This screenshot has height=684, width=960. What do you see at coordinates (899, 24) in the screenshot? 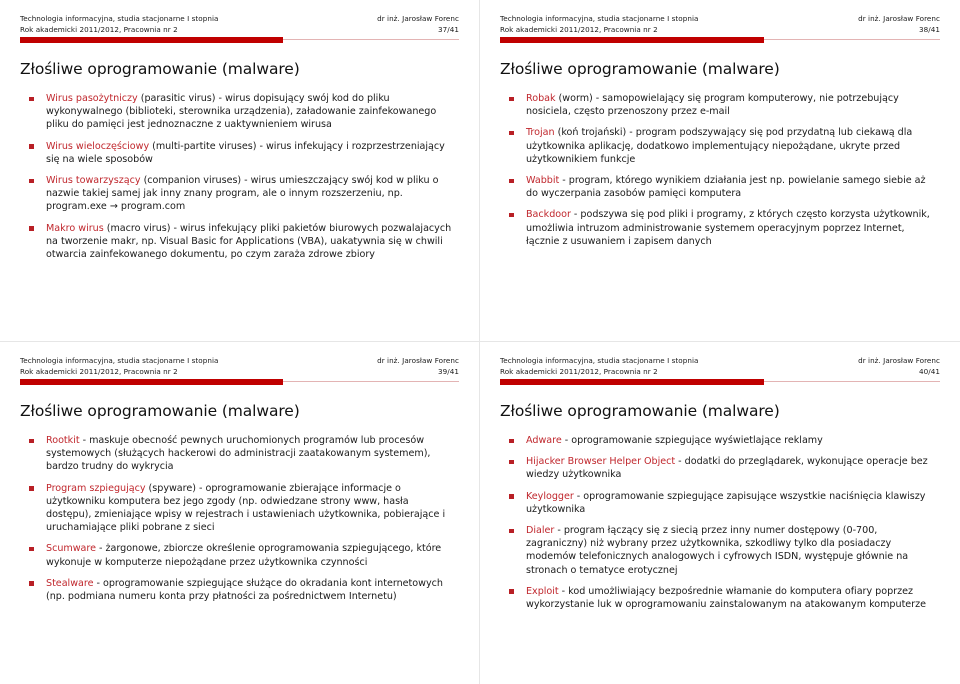
I see `slide-header-meta: dr inż. Jarosław Forenc 38/41` at bounding box center [899, 24].